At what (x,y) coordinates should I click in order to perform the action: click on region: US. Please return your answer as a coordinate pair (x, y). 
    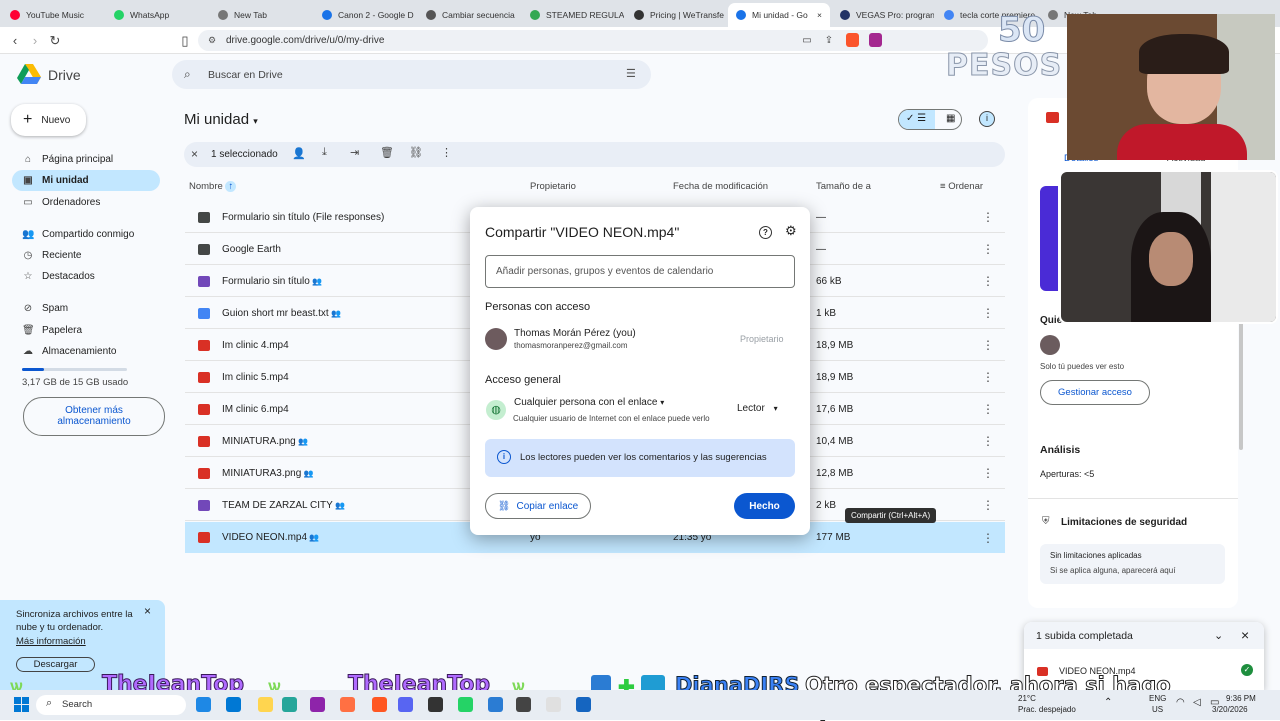
    Looking at the image, I should click on (1158, 709).